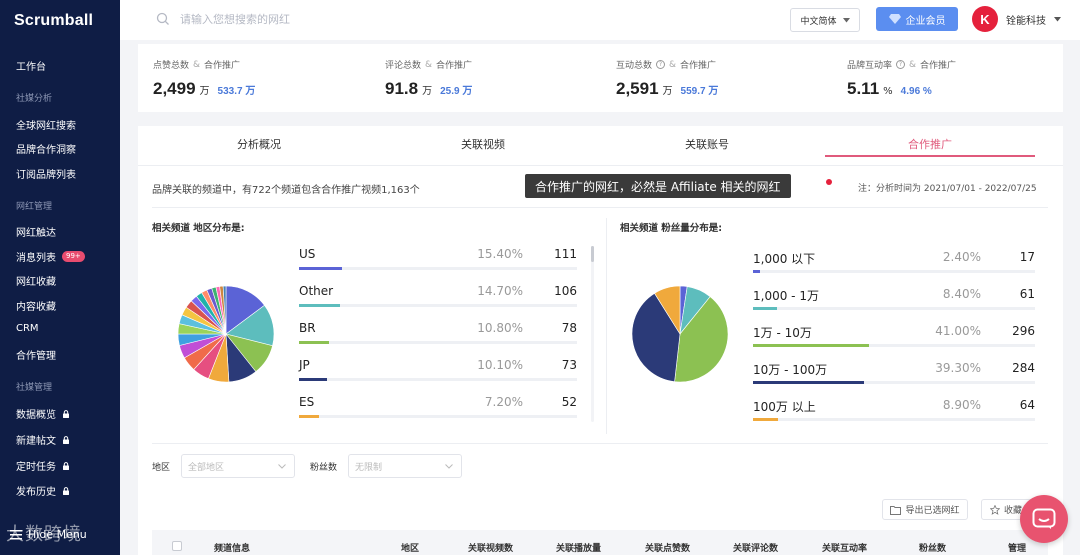  I want to click on stat-value: 2,499, so click(174, 88).